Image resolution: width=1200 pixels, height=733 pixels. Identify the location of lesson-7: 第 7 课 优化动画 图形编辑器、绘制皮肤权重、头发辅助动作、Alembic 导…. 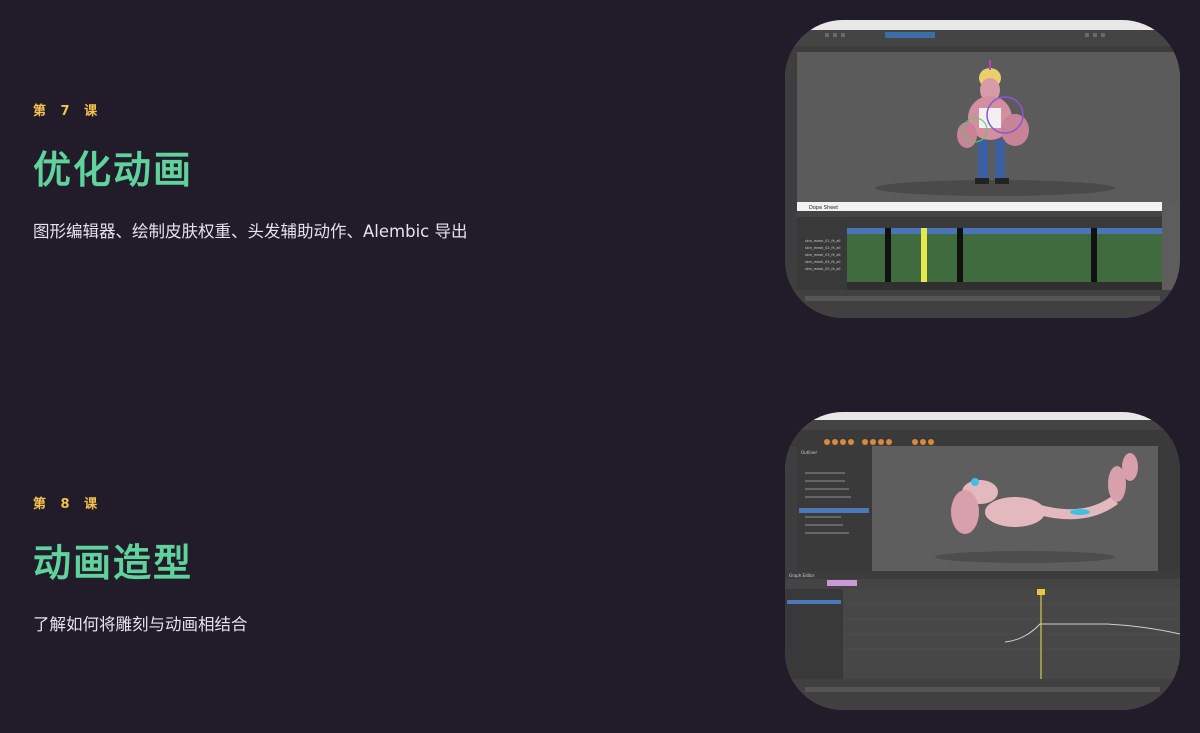
(250, 171).